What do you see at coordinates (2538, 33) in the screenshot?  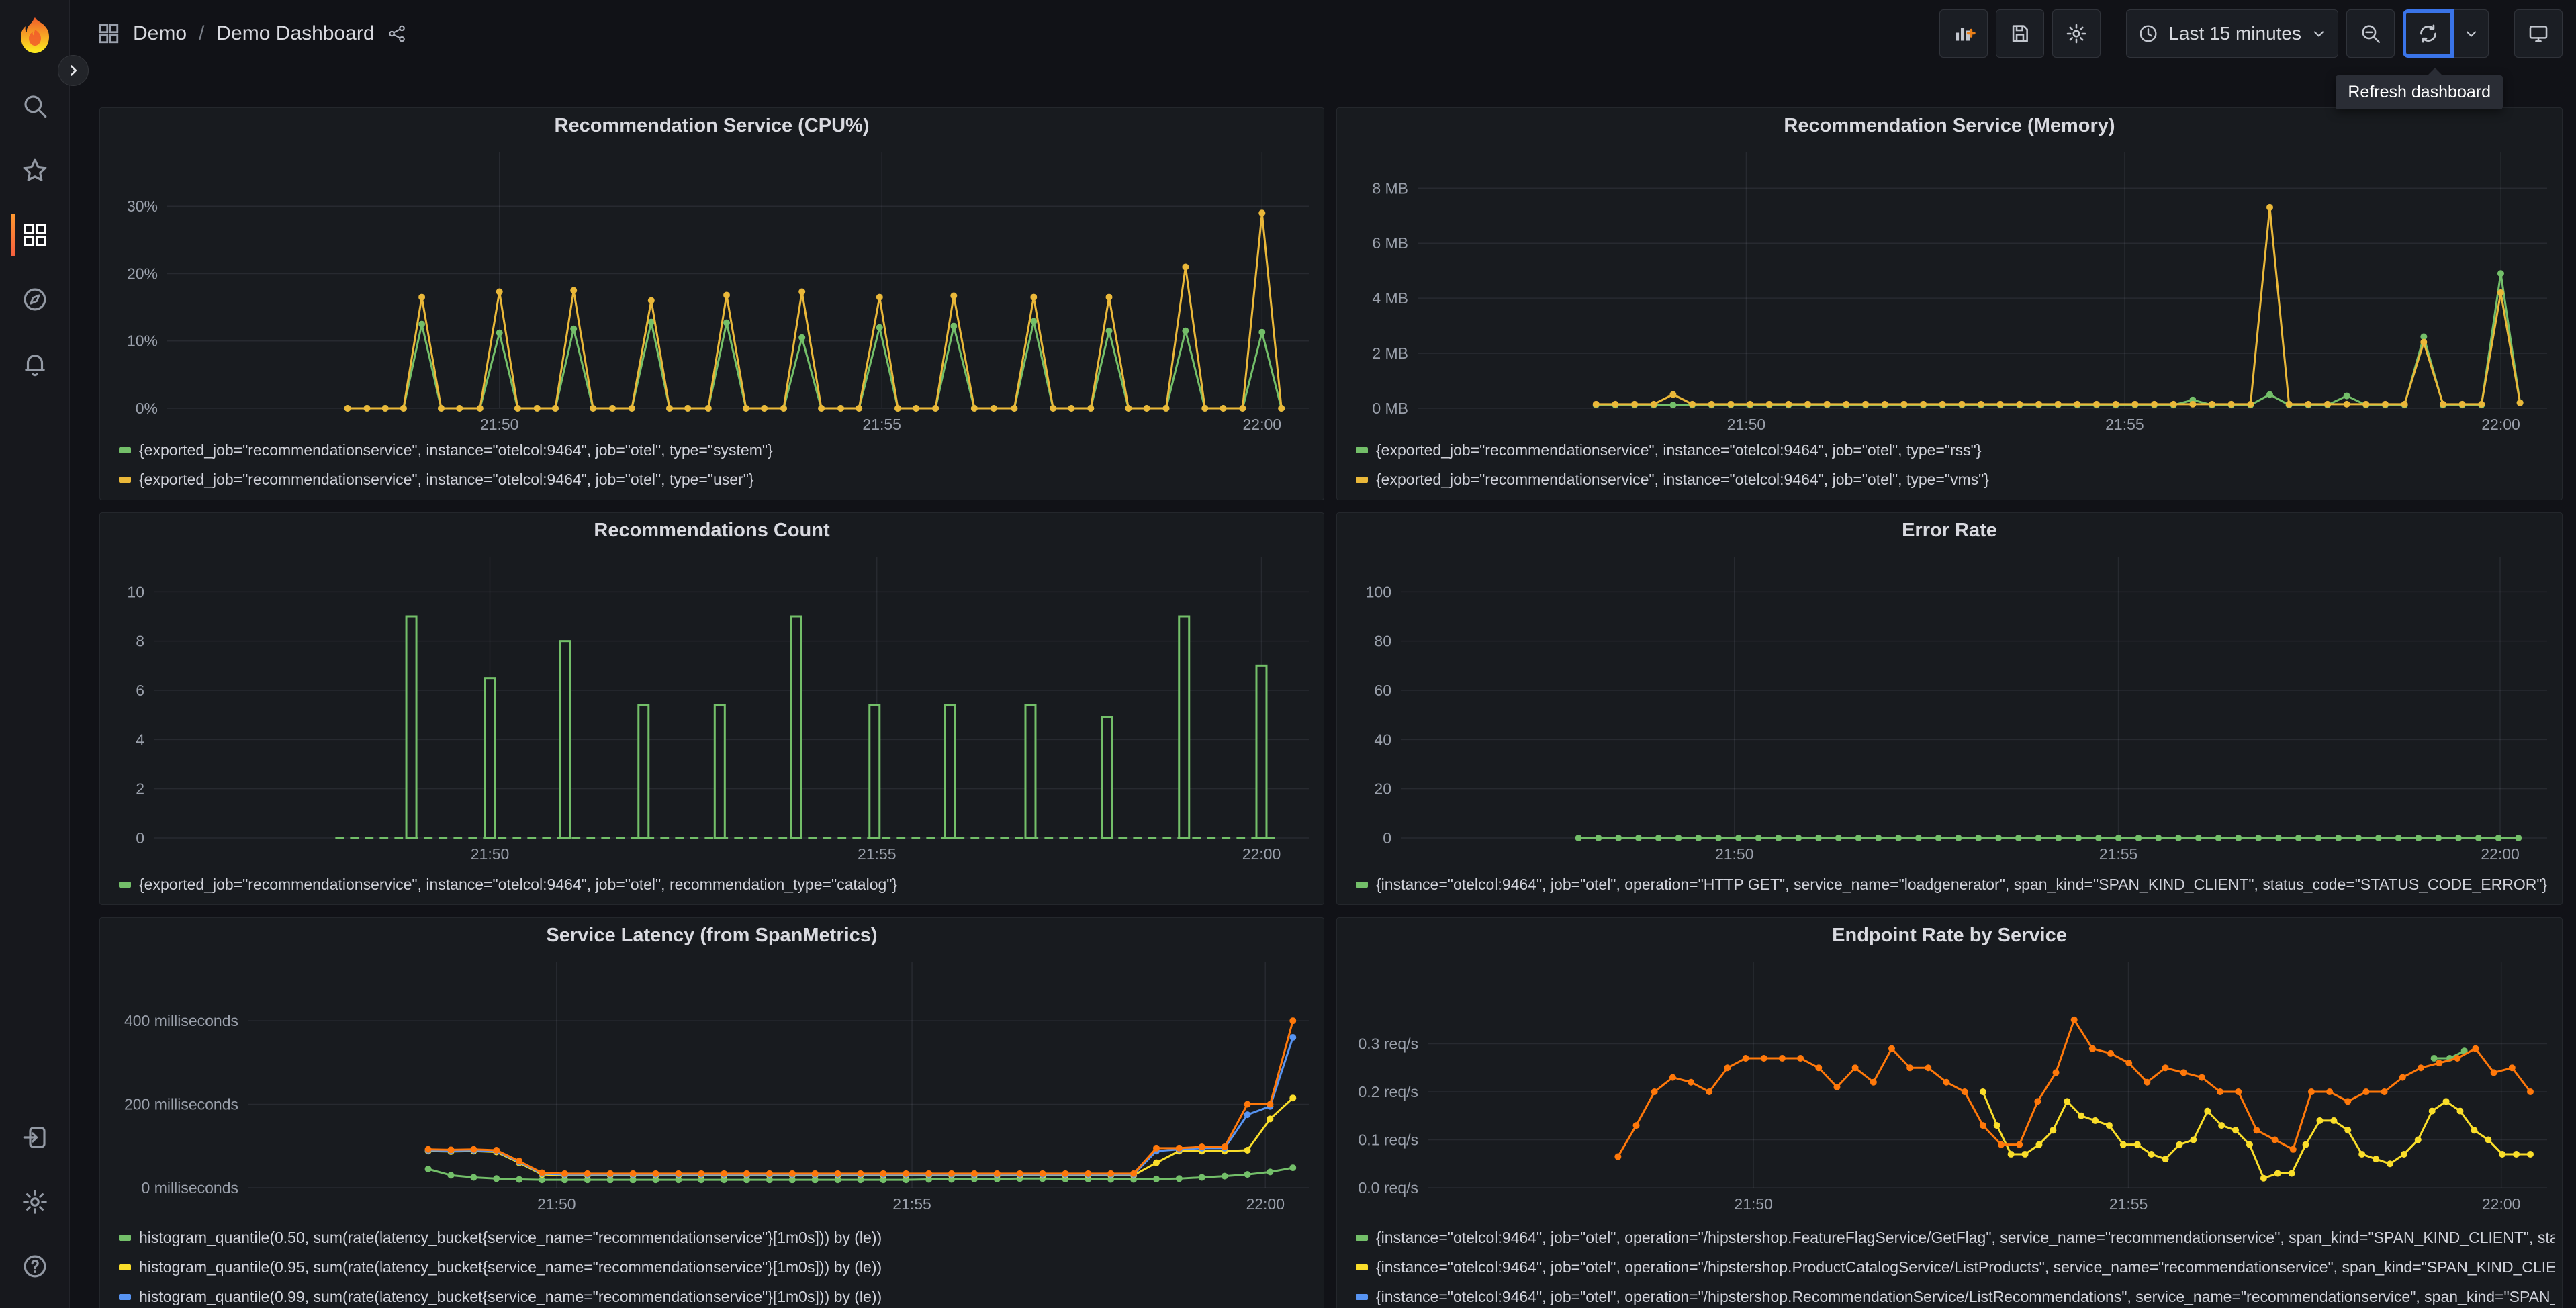 I see `cycle-view-mode-button` at bounding box center [2538, 33].